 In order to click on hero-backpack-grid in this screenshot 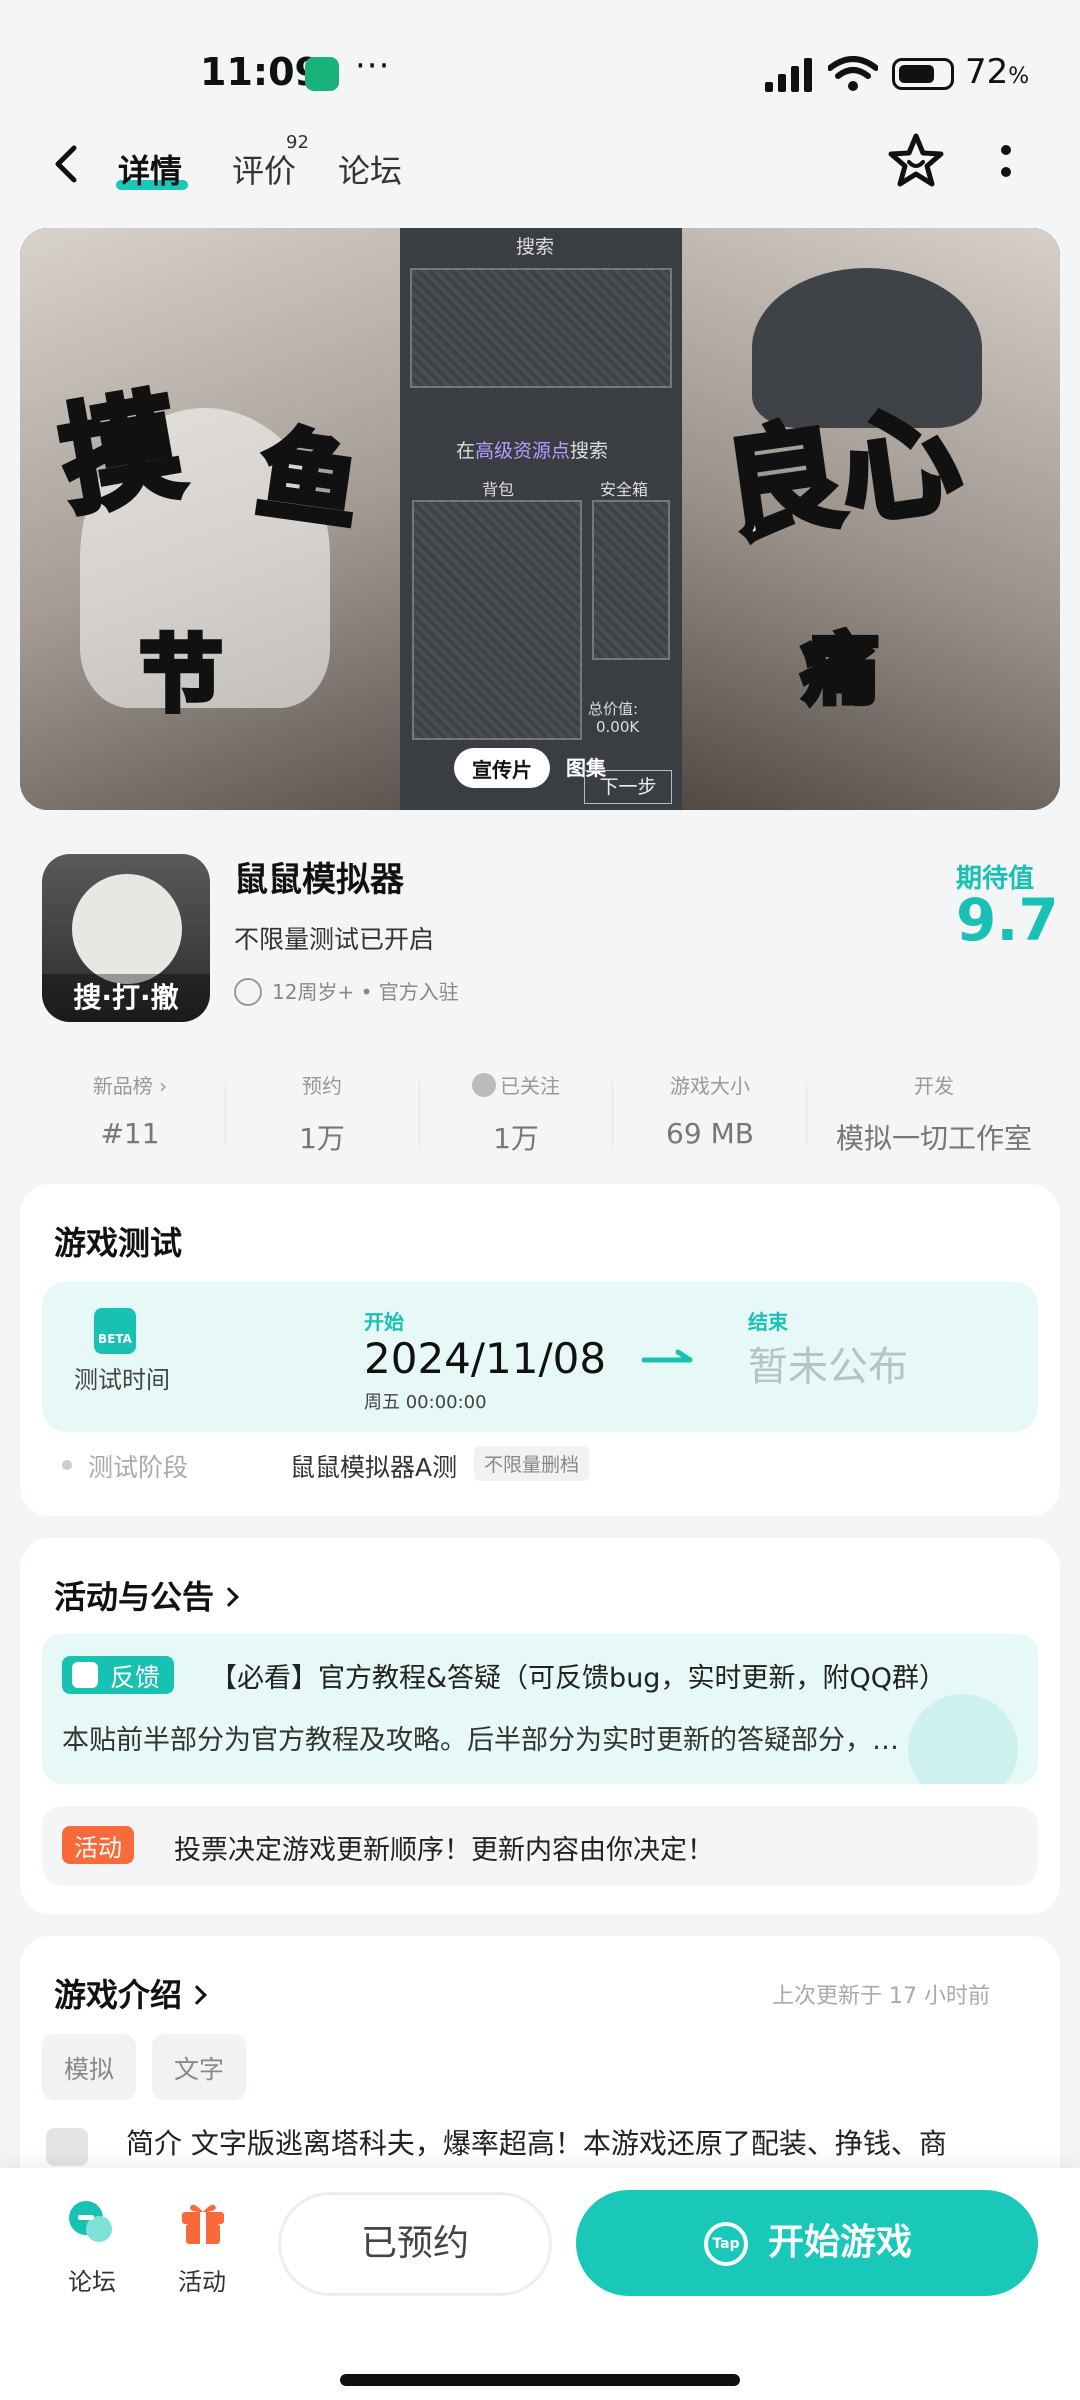, I will do `click(497, 620)`.